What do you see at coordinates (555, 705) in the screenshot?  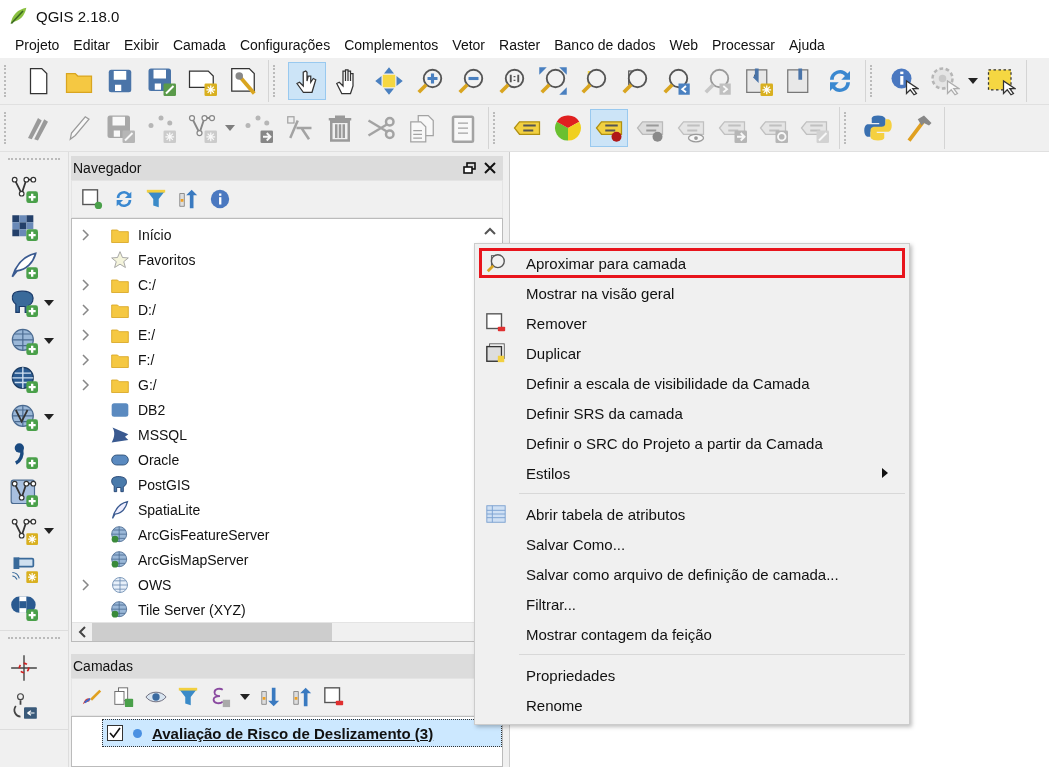 I see `menu-item-label: Renome` at bounding box center [555, 705].